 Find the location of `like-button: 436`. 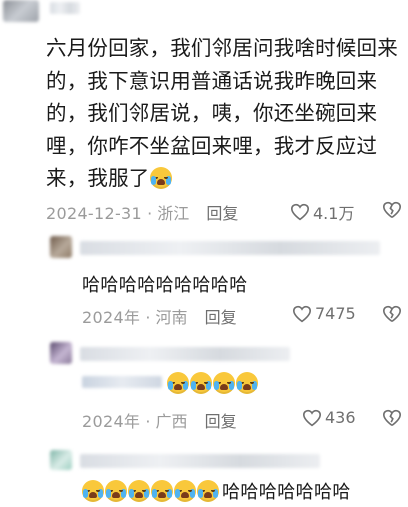

like-button: 436 is located at coordinates (329, 417).